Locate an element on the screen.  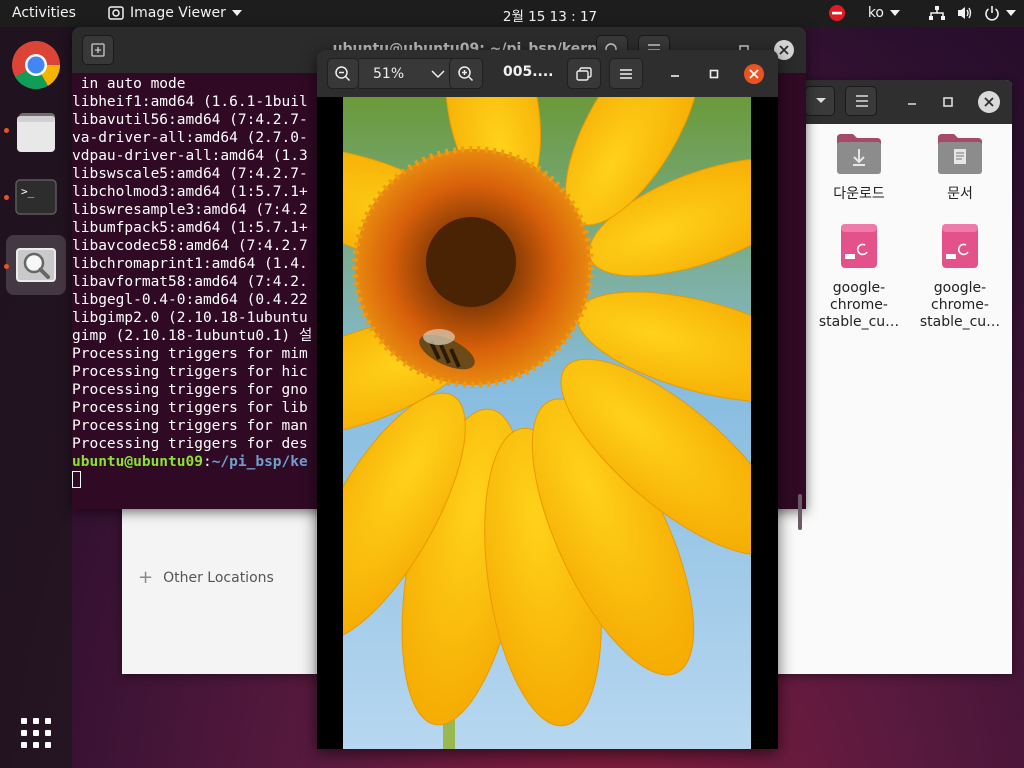
terminal-line: libumfpack5:amd64 (1:5.7.1+ is located at coordinates (190, 228).